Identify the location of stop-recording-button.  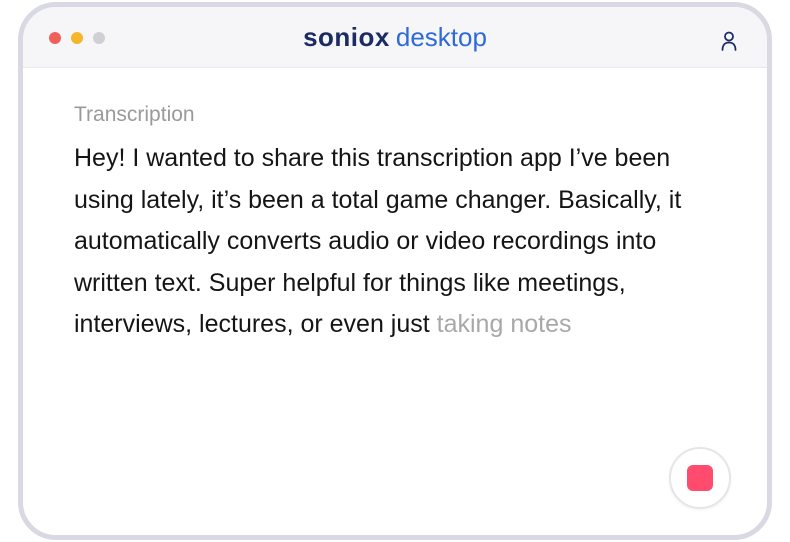
(700, 478).